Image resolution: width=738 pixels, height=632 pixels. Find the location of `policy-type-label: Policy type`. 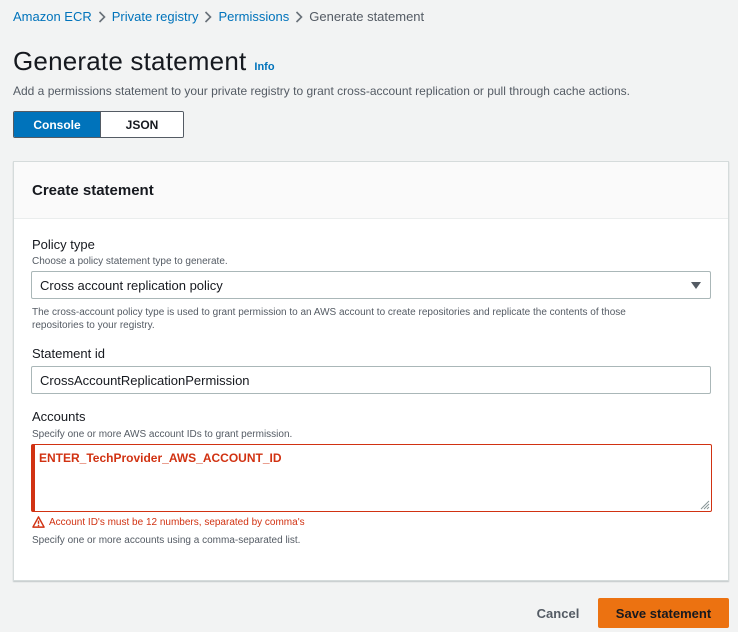

policy-type-label: Policy type is located at coordinates (63, 244).